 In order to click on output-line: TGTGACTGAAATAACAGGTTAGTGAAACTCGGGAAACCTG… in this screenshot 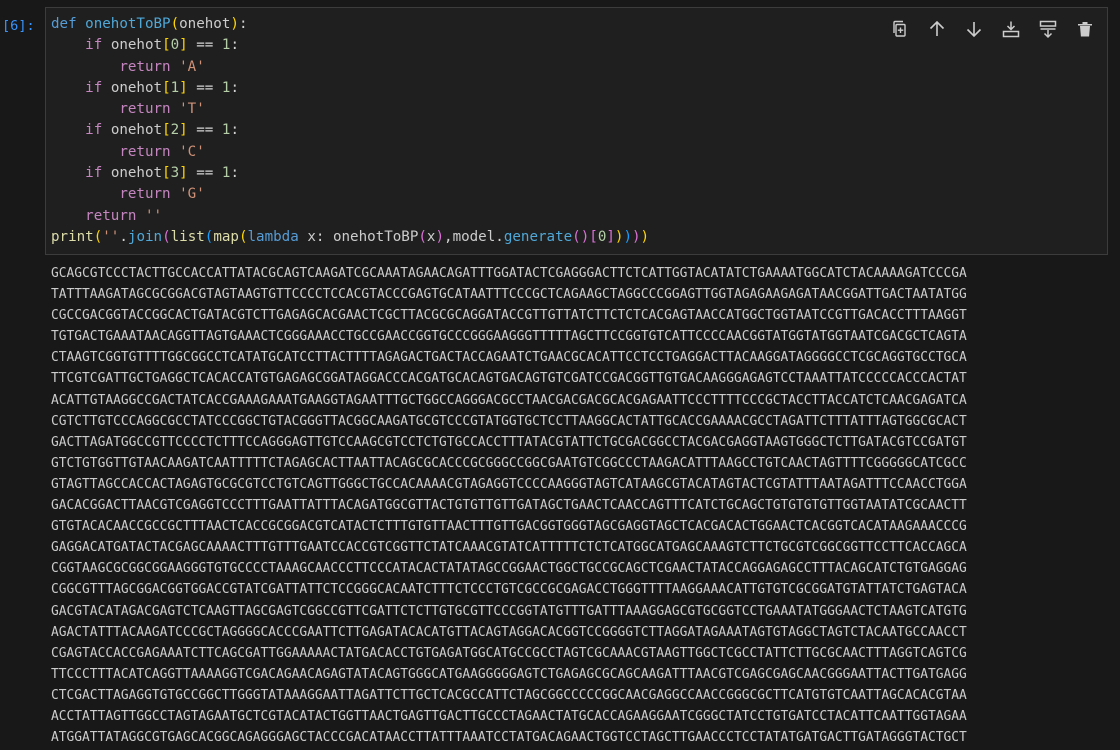, I will do `click(509, 337)`.